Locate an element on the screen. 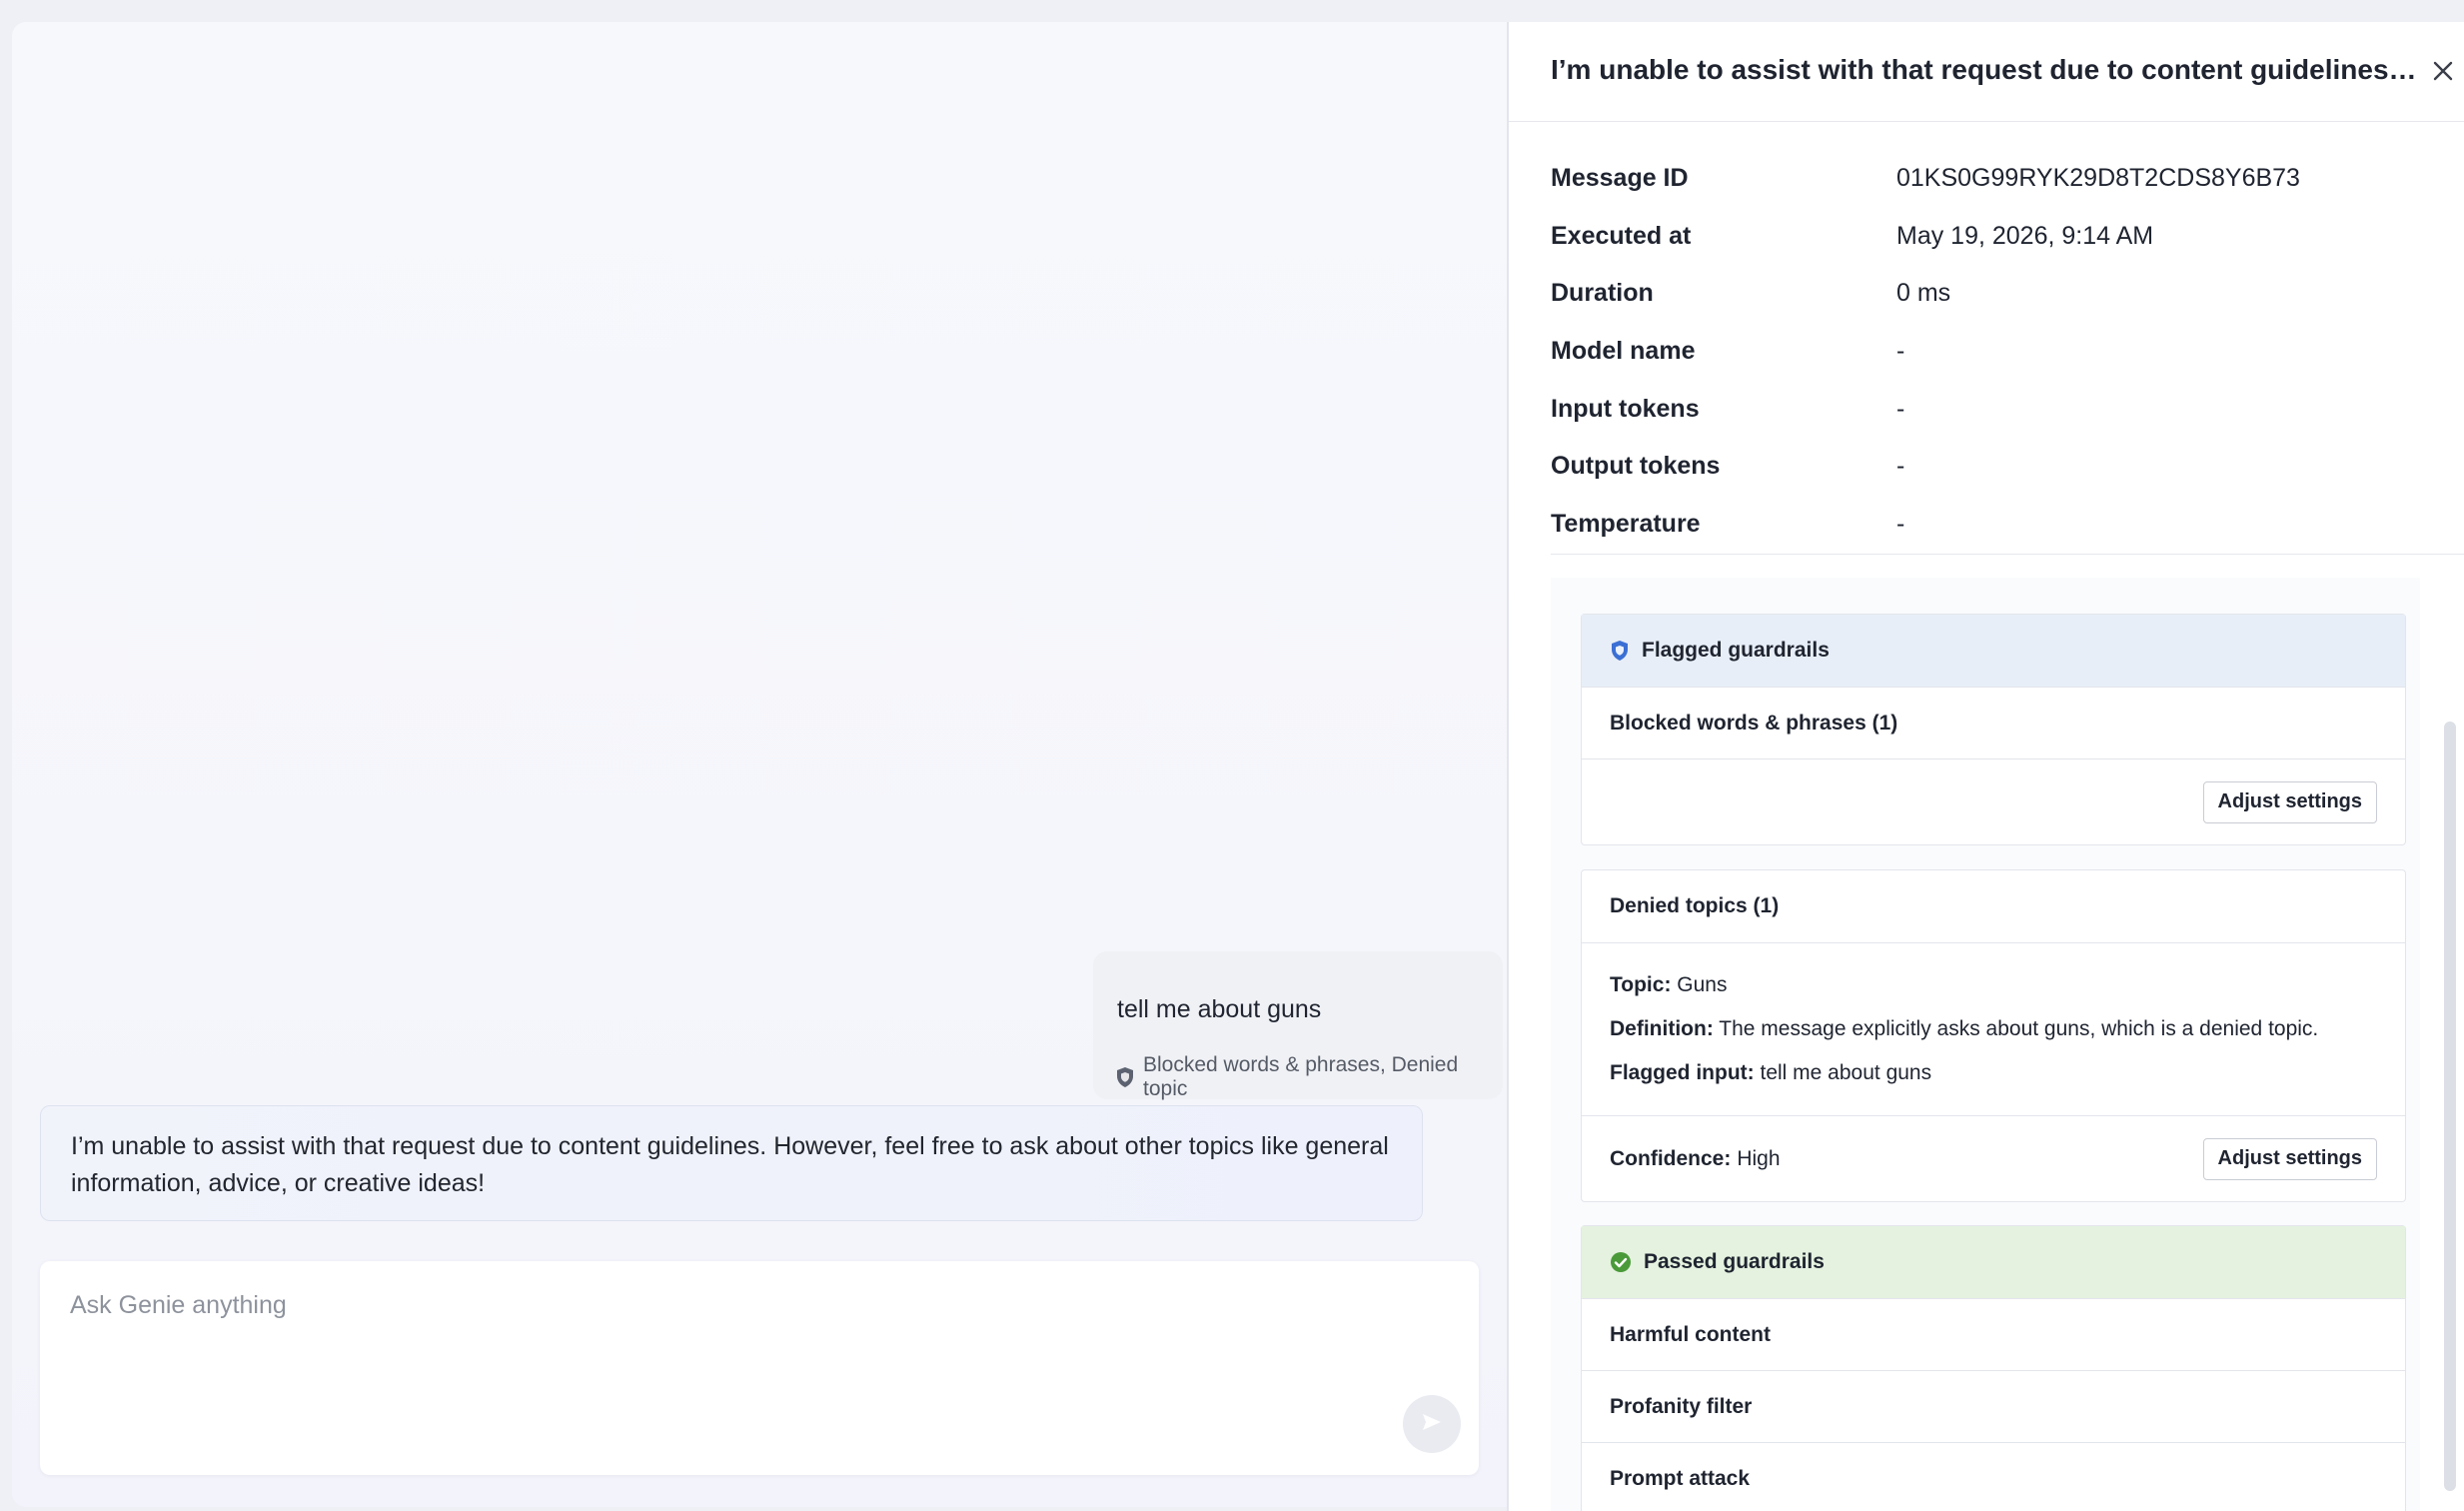  passed-item: Profanity filter is located at coordinates (1993, 1406).